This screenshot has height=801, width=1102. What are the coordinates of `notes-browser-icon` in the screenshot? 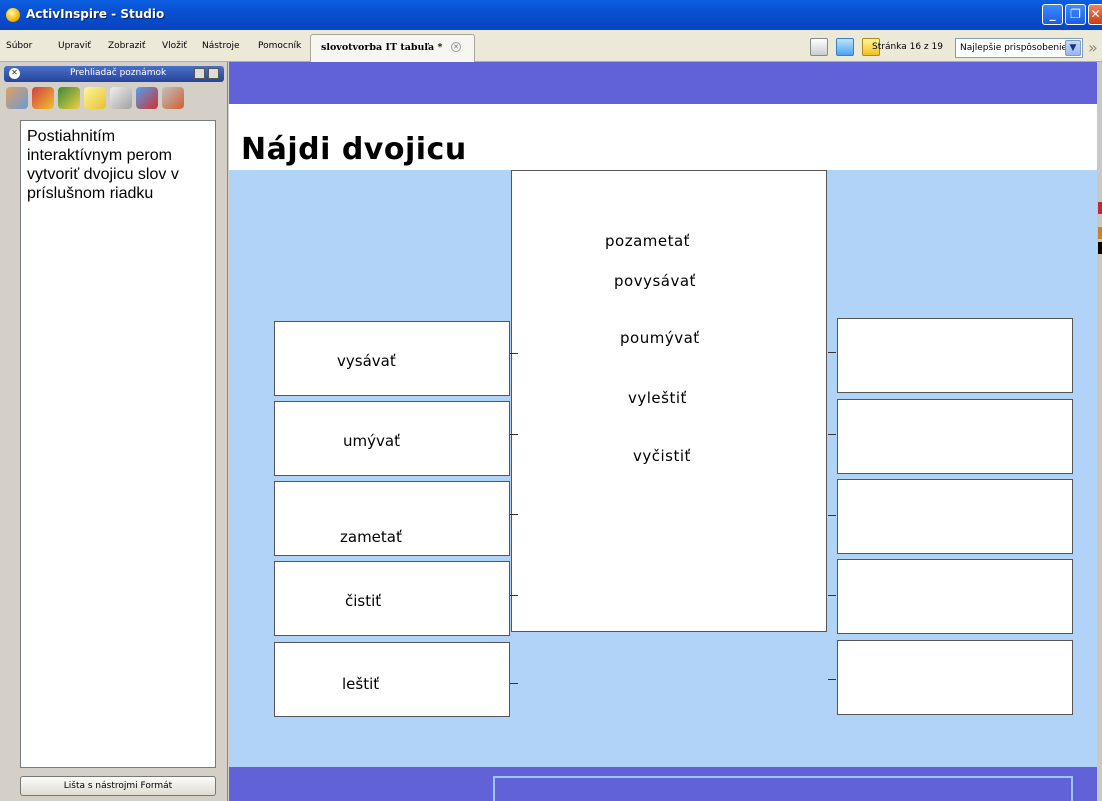 It's located at (95, 98).